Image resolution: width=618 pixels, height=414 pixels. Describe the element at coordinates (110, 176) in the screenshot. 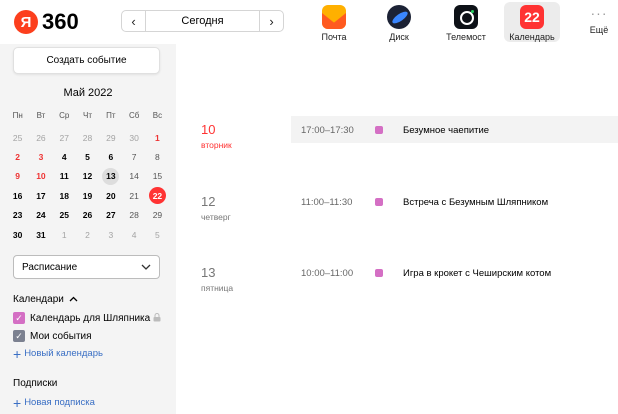

I see `mini-calendar-day: 13` at that location.